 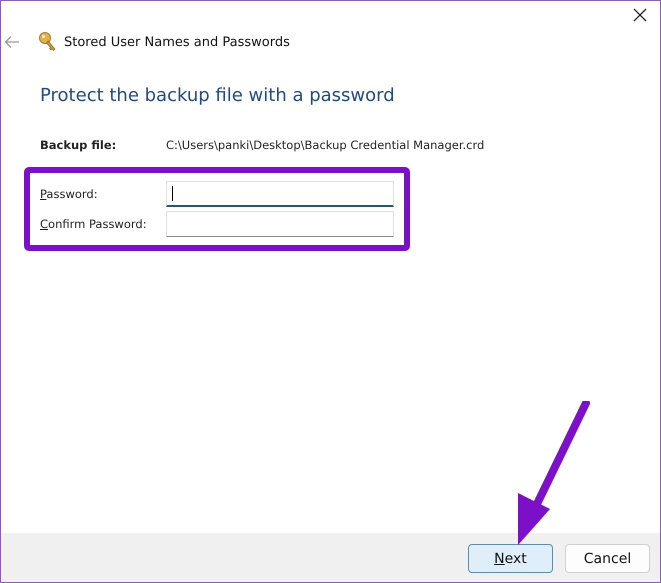 What do you see at coordinates (607, 558) in the screenshot?
I see `dialog-button: Cancel` at bounding box center [607, 558].